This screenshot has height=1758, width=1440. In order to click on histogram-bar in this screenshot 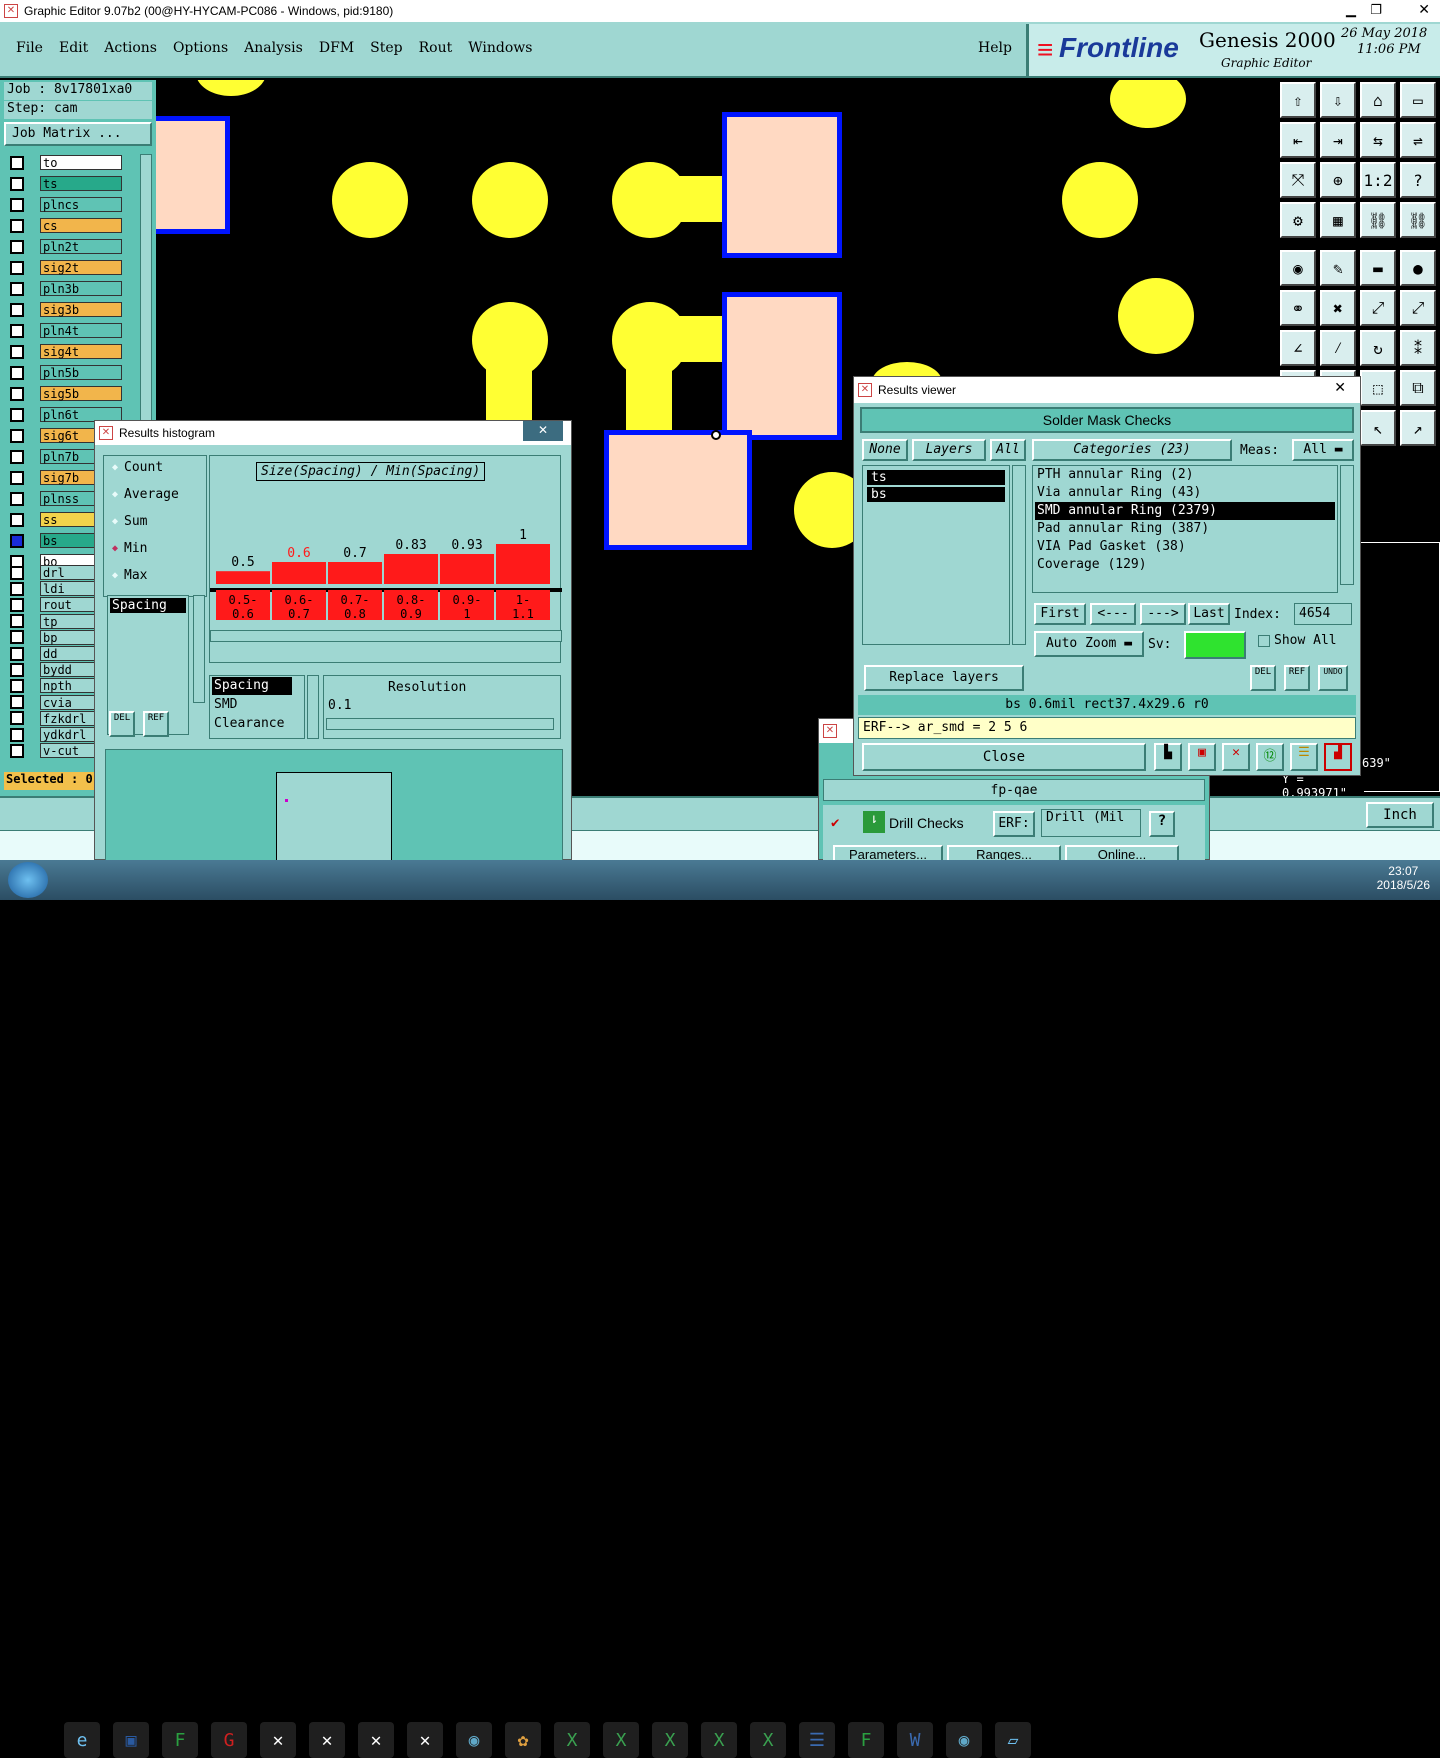, I will do `click(411, 569)`.